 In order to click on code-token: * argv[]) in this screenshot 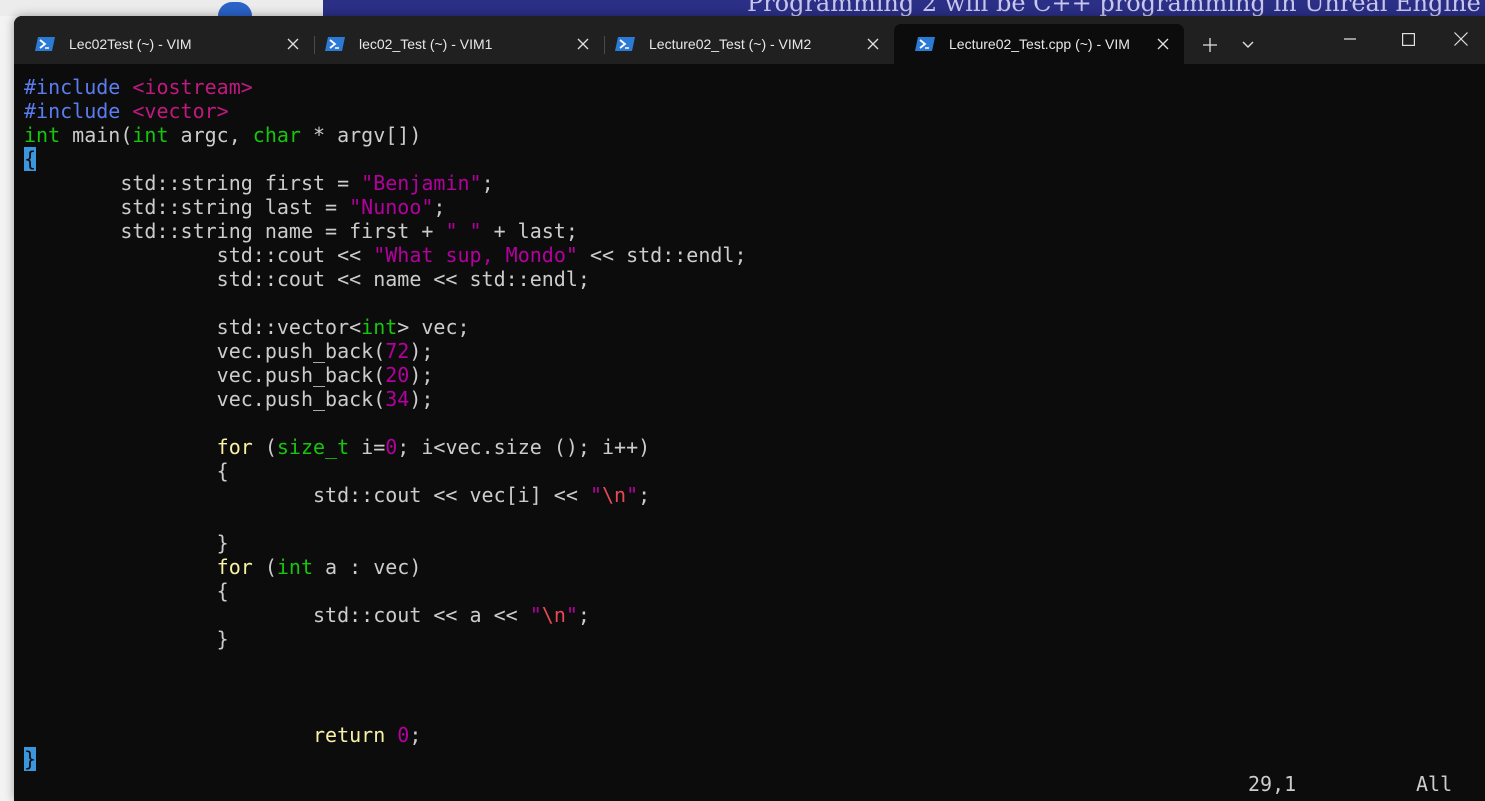, I will do `click(361, 135)`.